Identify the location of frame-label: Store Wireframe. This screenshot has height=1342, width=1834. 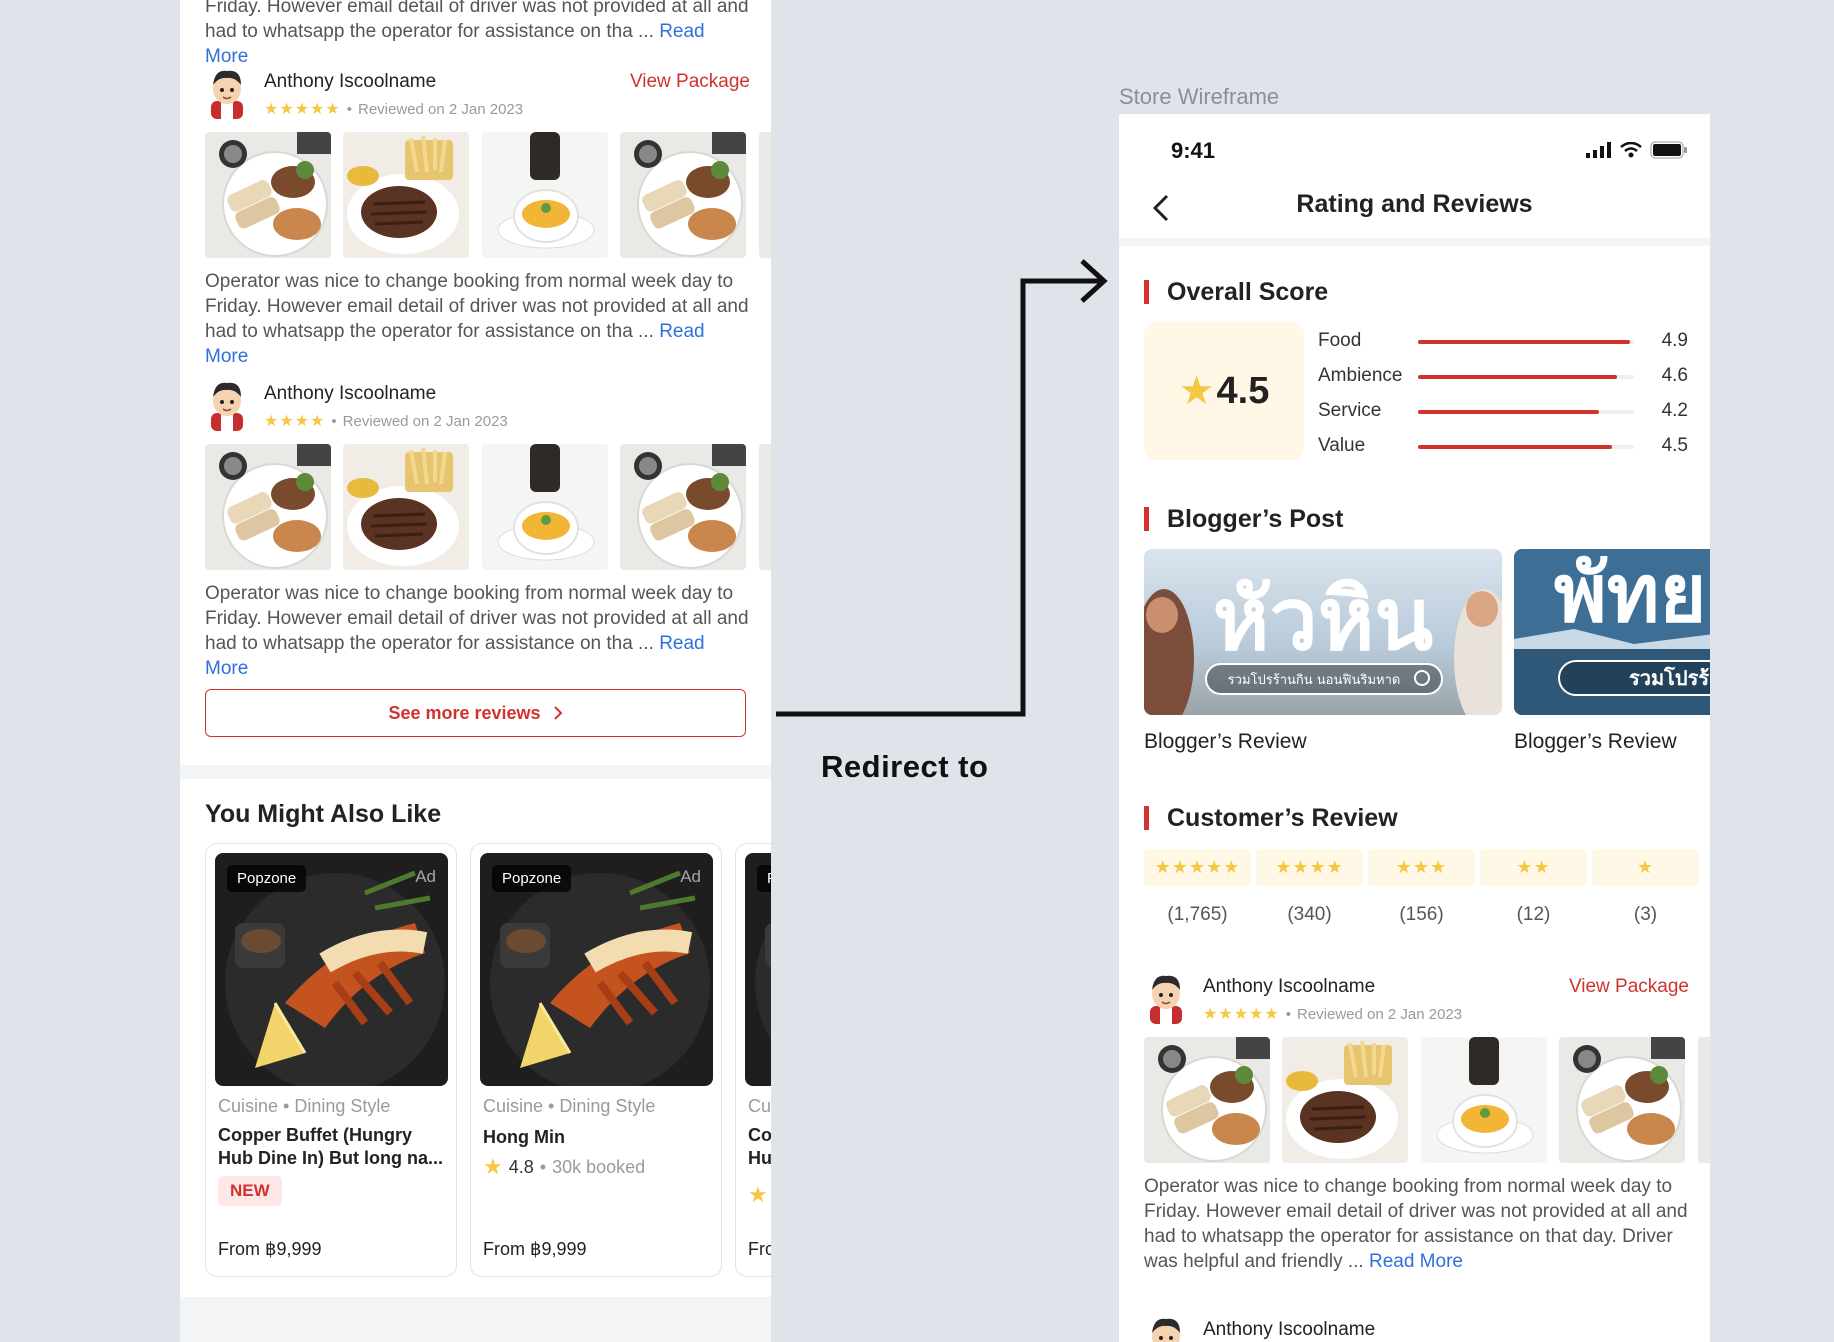
(1199, 96).